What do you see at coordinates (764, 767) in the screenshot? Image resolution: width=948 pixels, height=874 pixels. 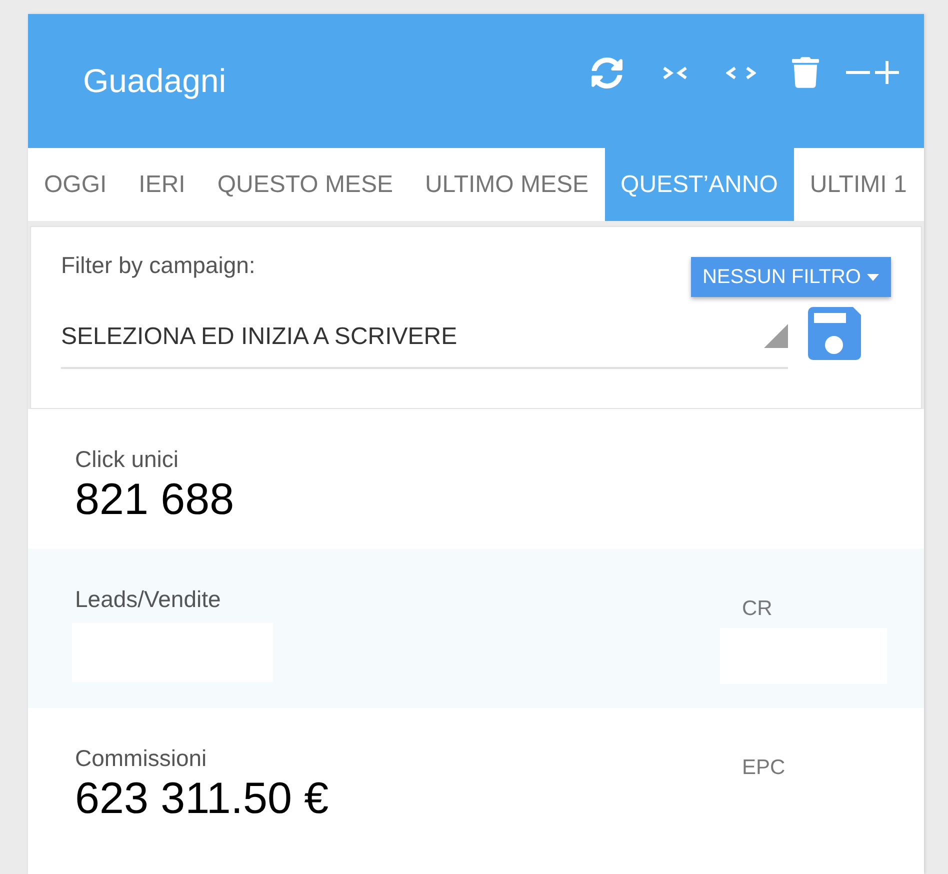 I see `stat-label: EPC` at bounding box center [764, 767].